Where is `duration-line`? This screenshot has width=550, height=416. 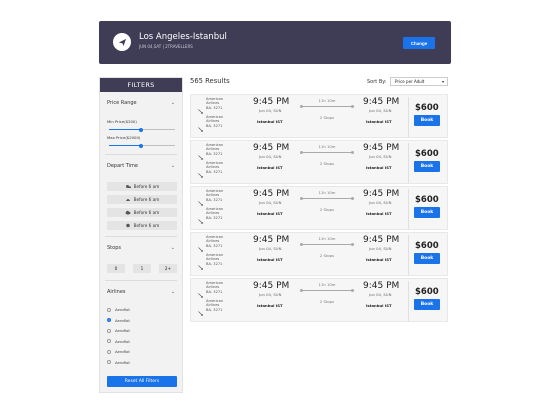 duration-line is located at coordinates (327, 152).